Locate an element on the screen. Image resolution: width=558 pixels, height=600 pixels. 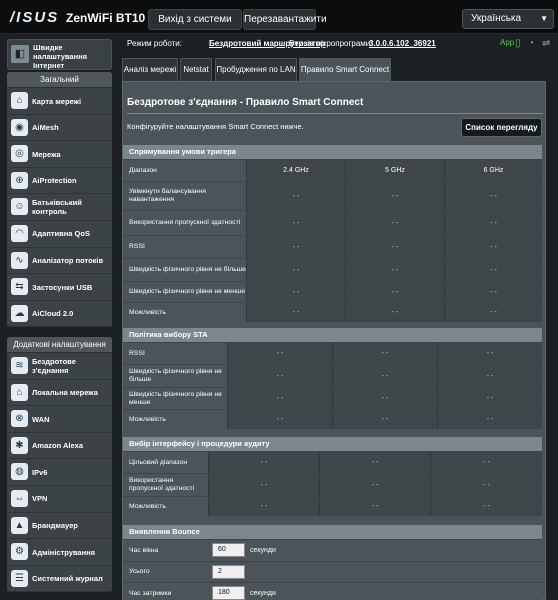
sidebar-item-vpn: ⇔ VPN is located at coordinates (59, 499).